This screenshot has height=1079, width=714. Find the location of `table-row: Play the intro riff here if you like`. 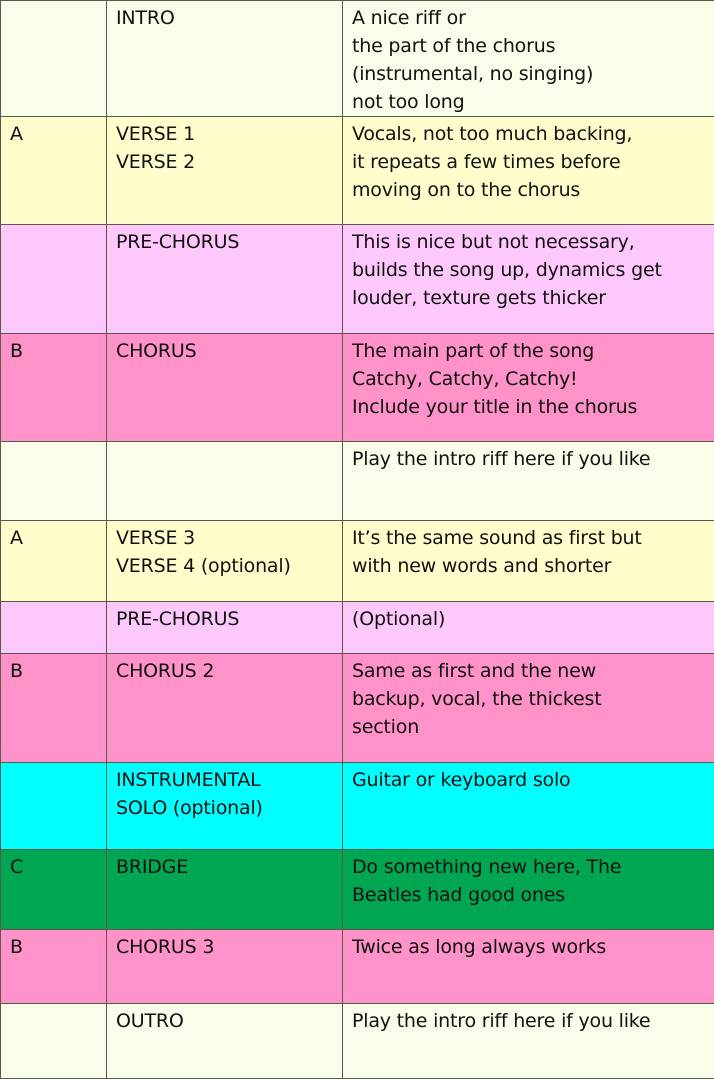

table-row: Play the intro riff here if you like is located at coordinates (357, 481).